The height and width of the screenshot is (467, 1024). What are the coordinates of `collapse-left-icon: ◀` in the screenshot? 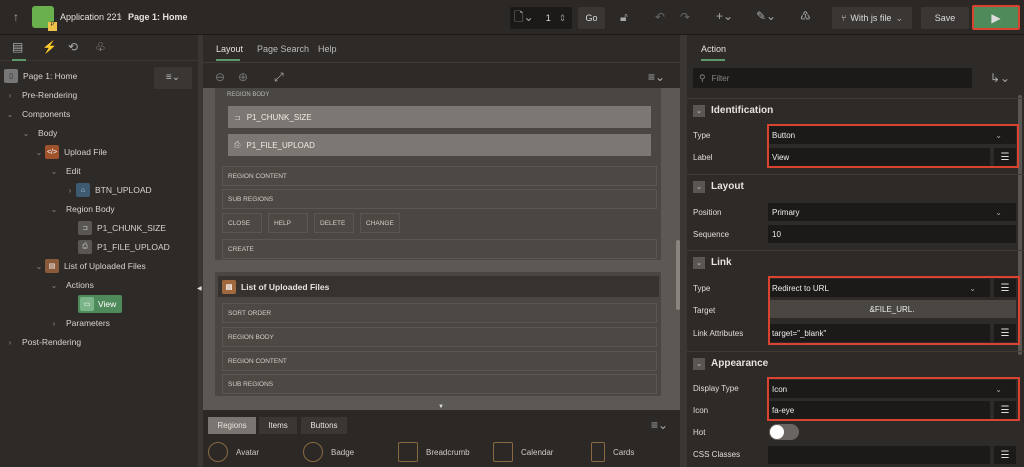 It's located at (199, 288).